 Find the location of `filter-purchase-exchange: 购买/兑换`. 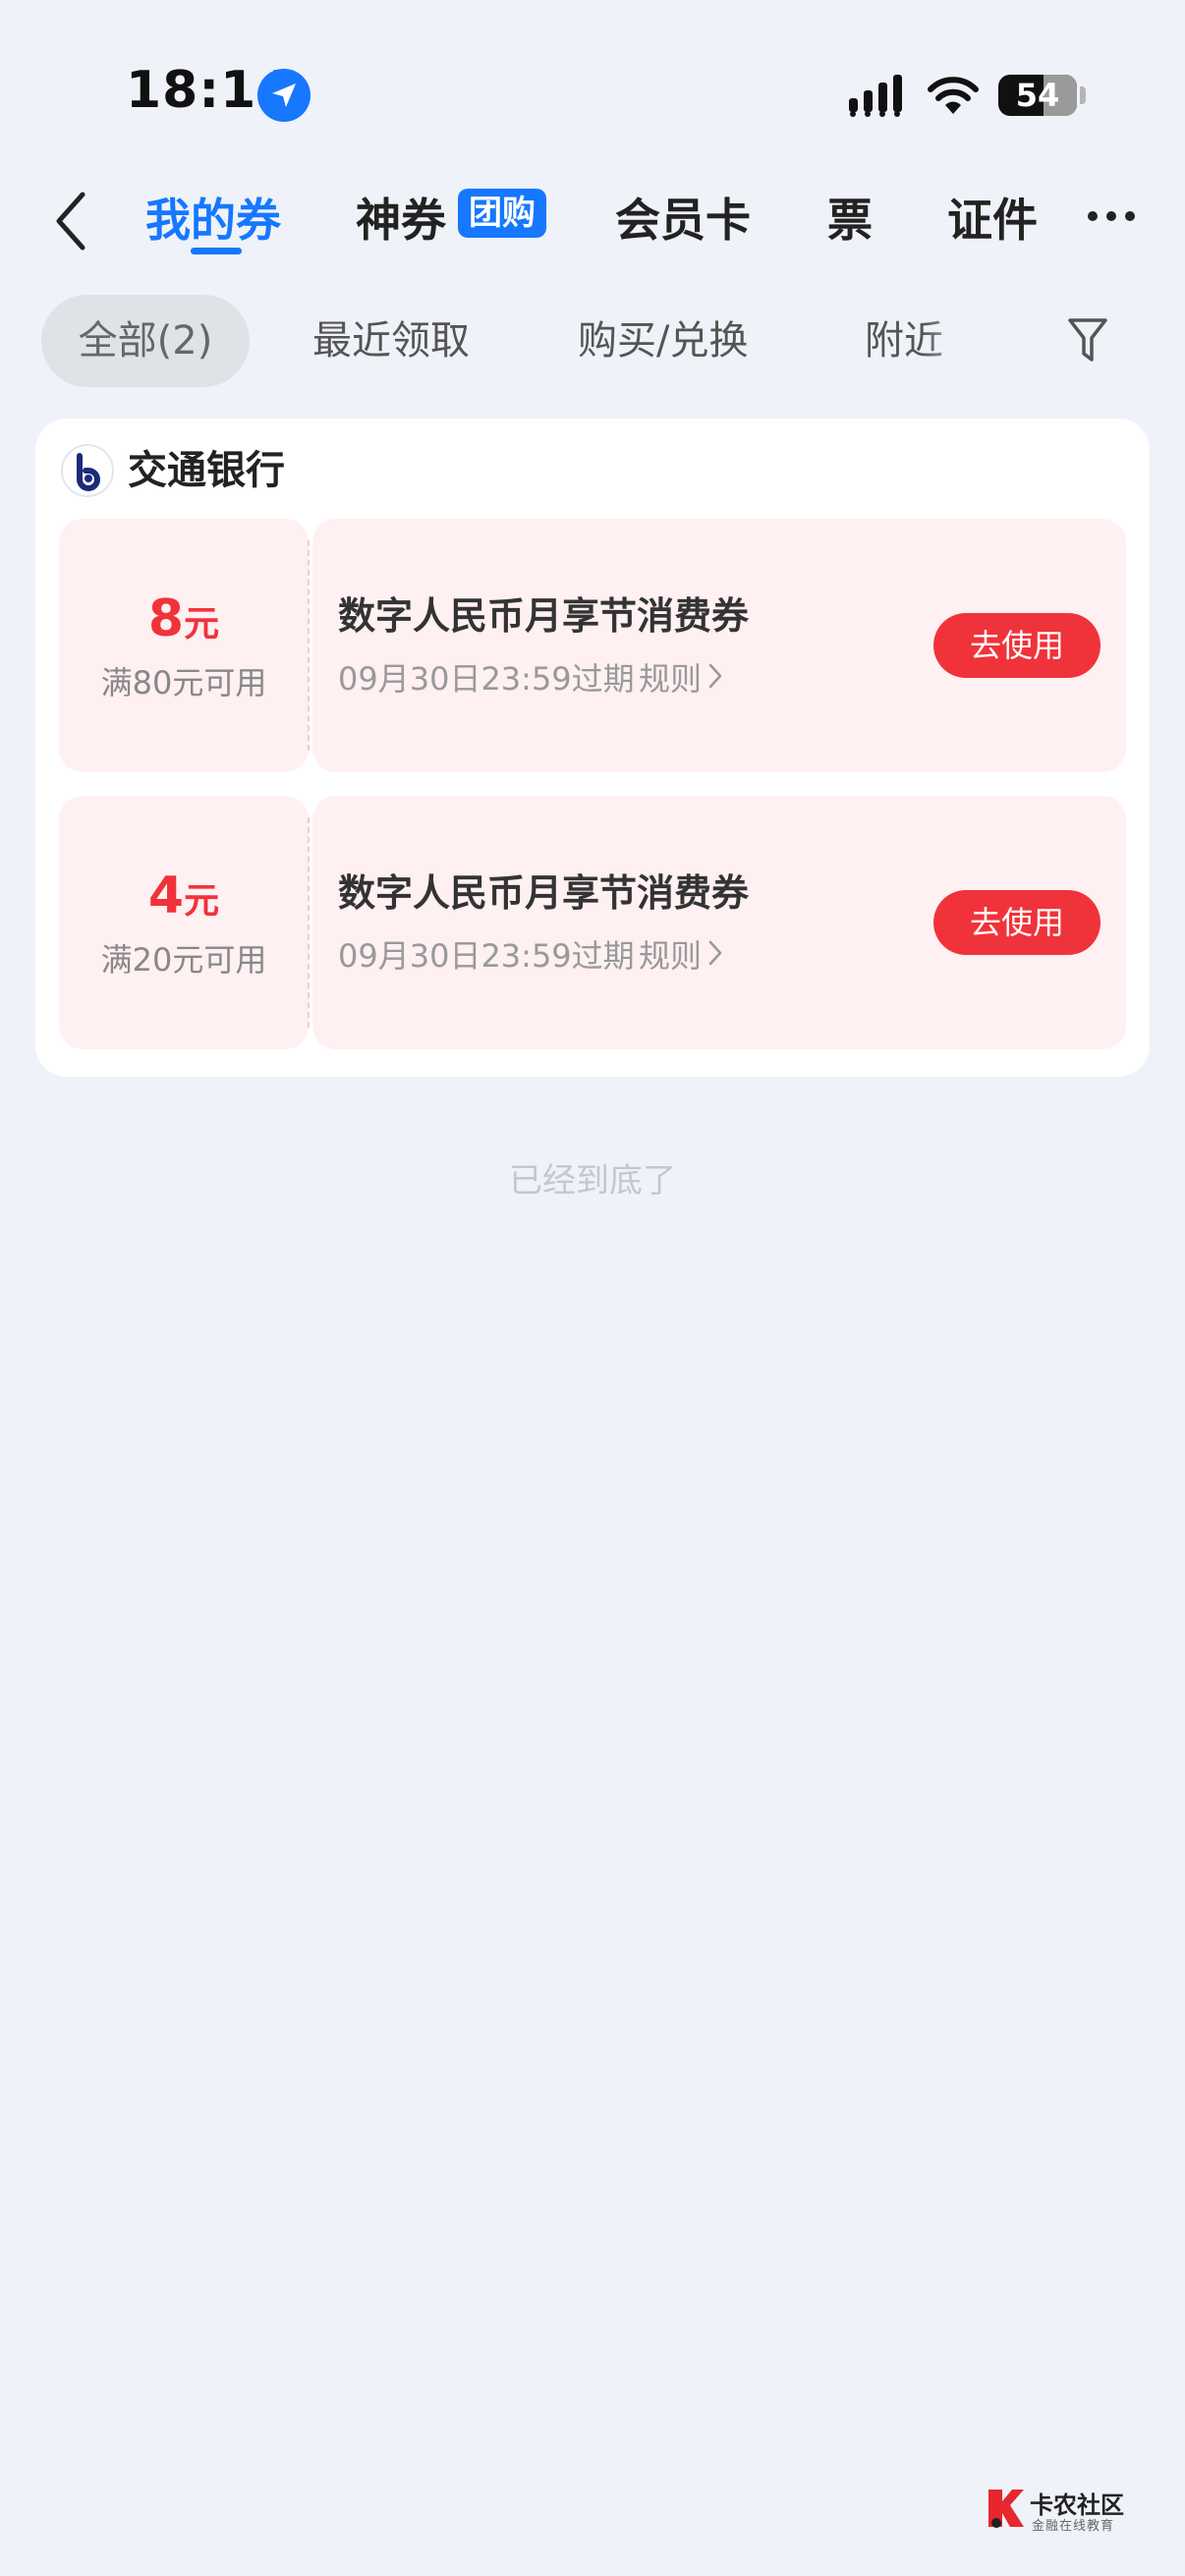

filter-purchase-exchange: 购买/兑换 is located at coordinates (663, 341).